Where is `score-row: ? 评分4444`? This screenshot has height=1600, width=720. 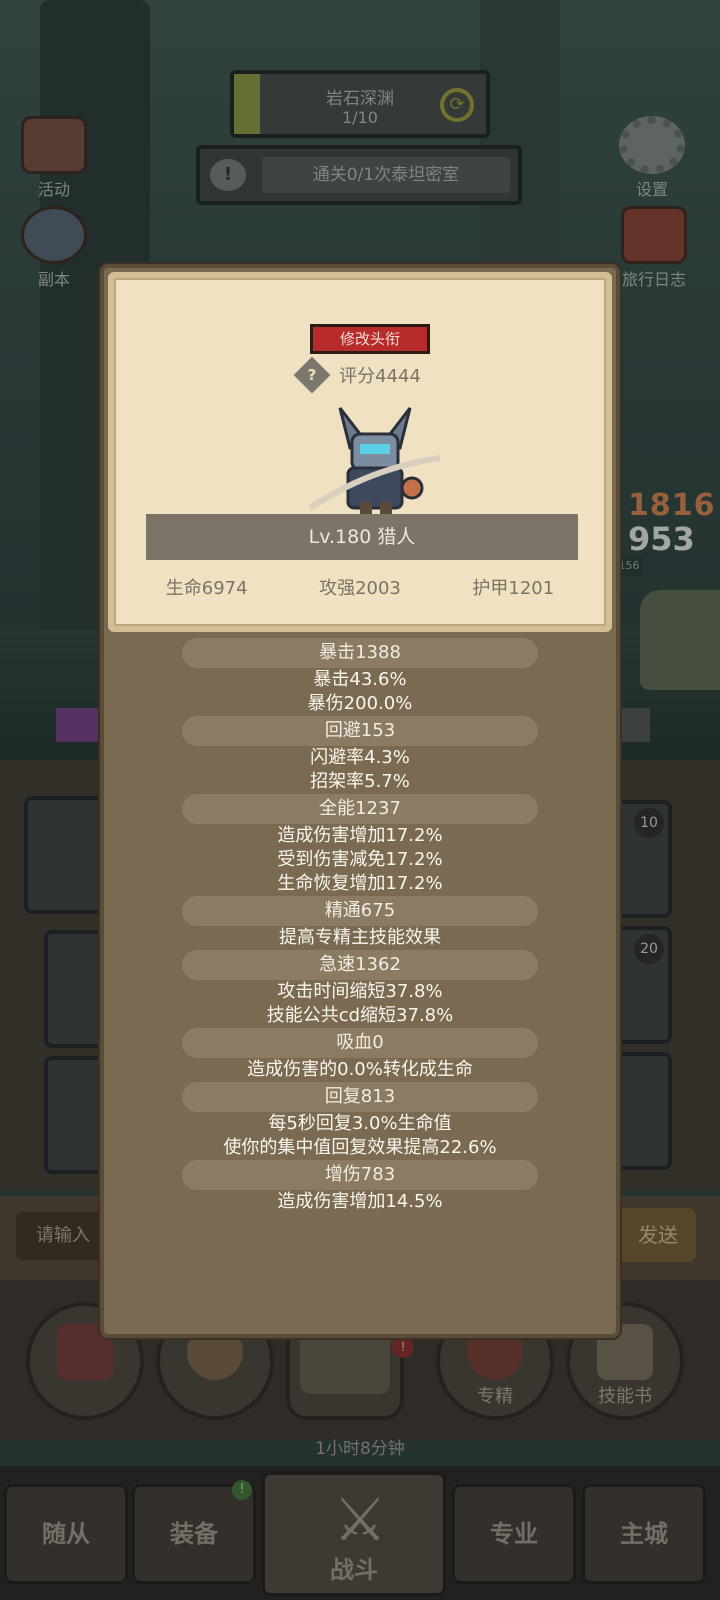 score-row: ? 评分4444 is located at coordinates (360, 375).